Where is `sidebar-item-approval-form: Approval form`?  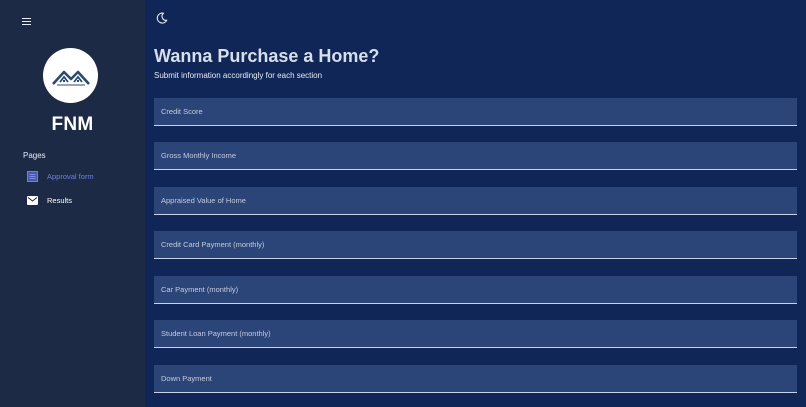 sidebar-item-approval-form: Approval form is located at coordinates (60, 176).